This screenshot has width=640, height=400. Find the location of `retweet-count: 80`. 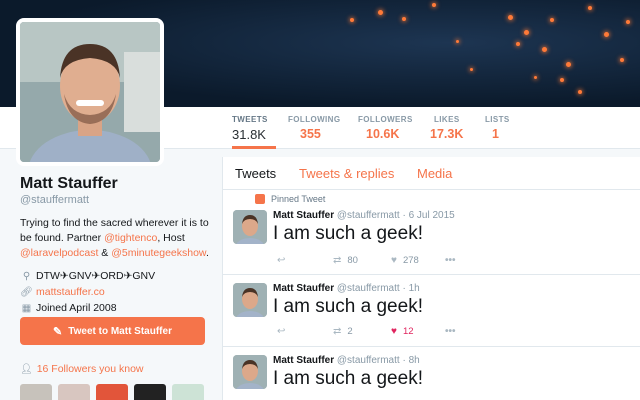

retweet-count: 80 is located at coordinates (352, 260).